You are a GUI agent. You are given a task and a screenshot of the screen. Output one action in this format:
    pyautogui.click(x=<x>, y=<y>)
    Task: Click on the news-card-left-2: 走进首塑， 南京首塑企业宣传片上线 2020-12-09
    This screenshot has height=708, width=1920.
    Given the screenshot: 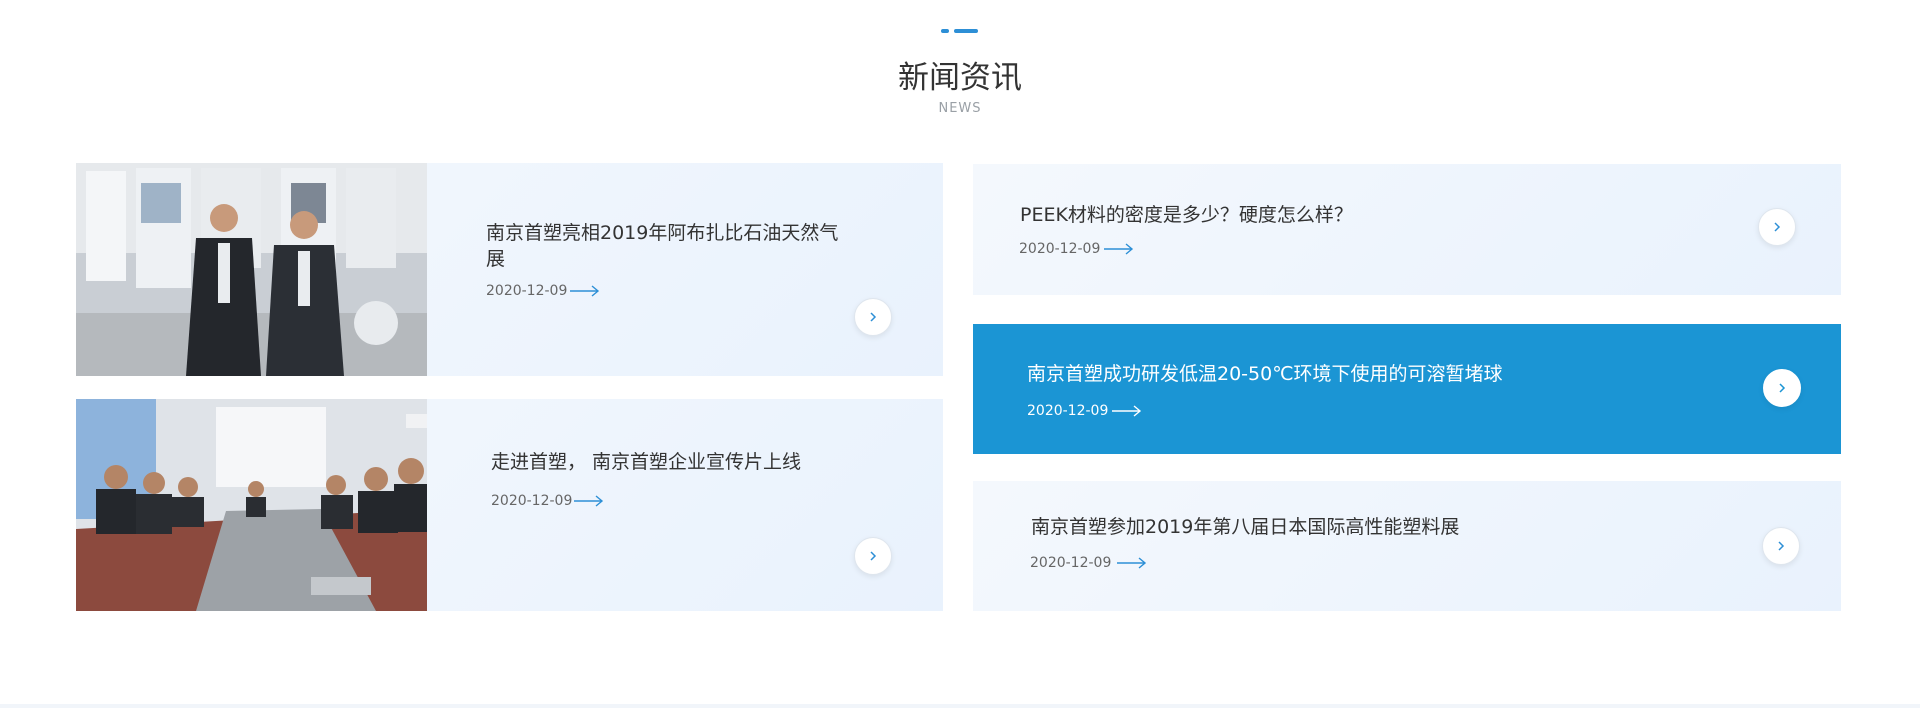 What is the action you would take?
    pyautogui.click(x=509, y=505)
    